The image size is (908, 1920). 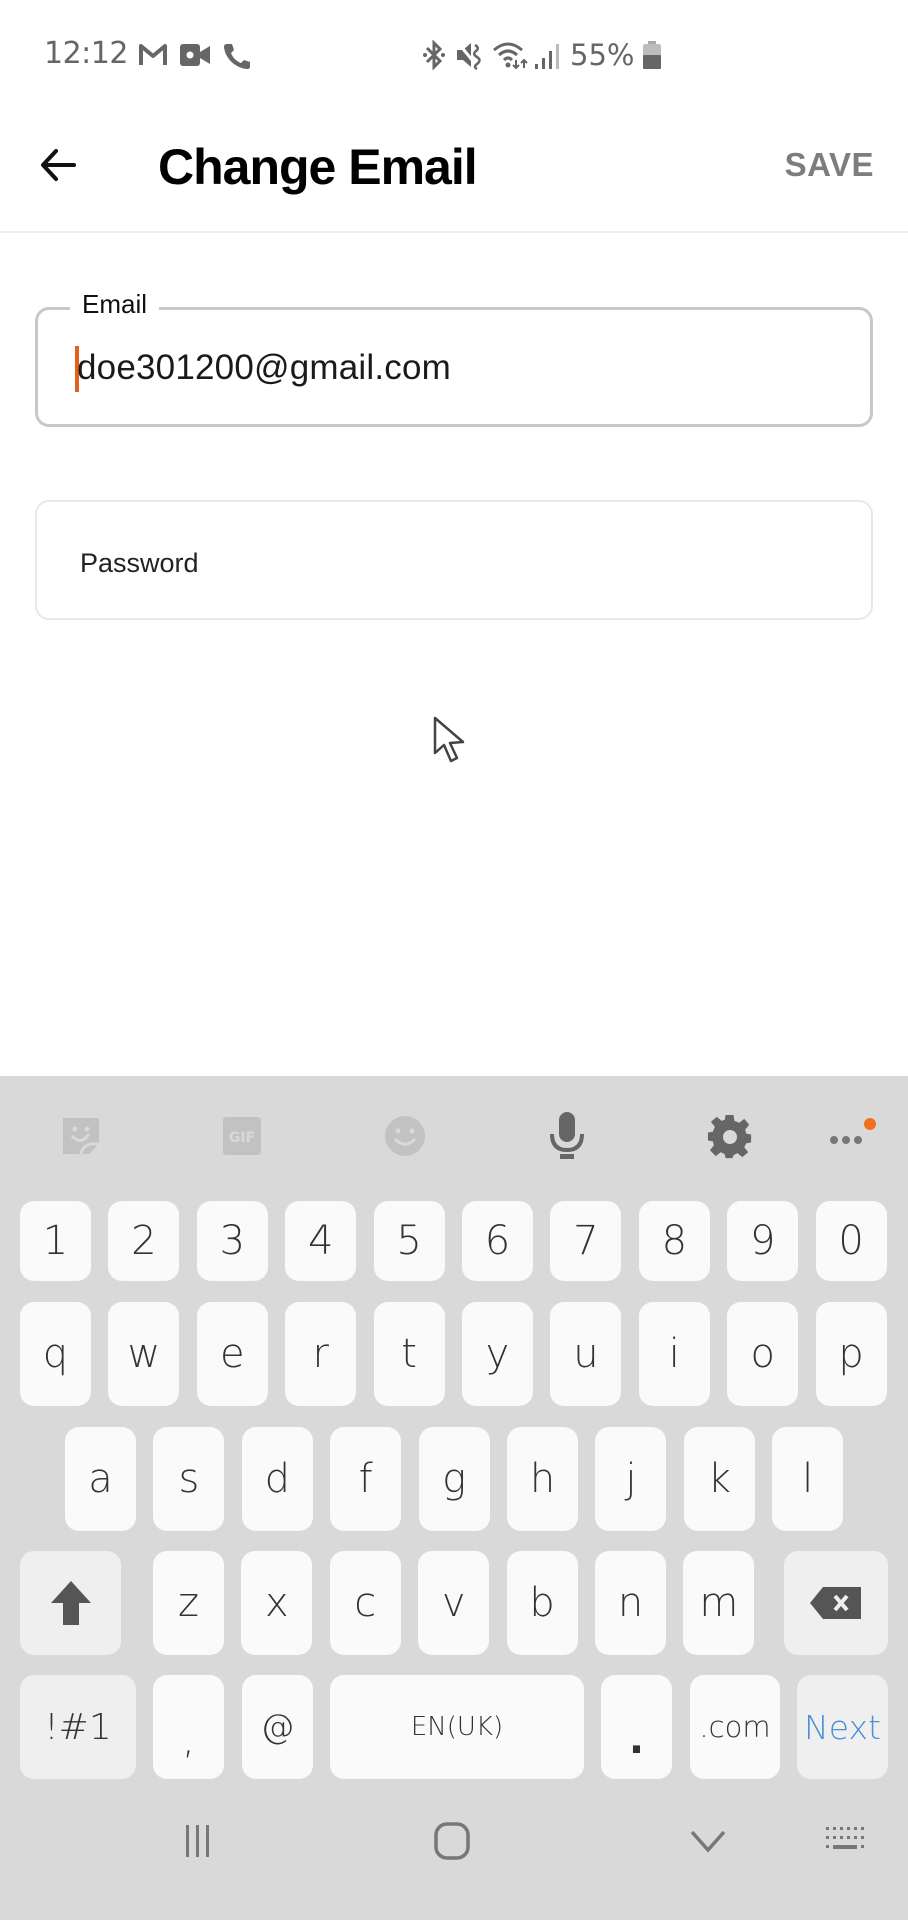 What do you see at coordinates (188, 1740) in the screenshot?
I see `comma-key-label: ,` at bounding box center [188, 1740].